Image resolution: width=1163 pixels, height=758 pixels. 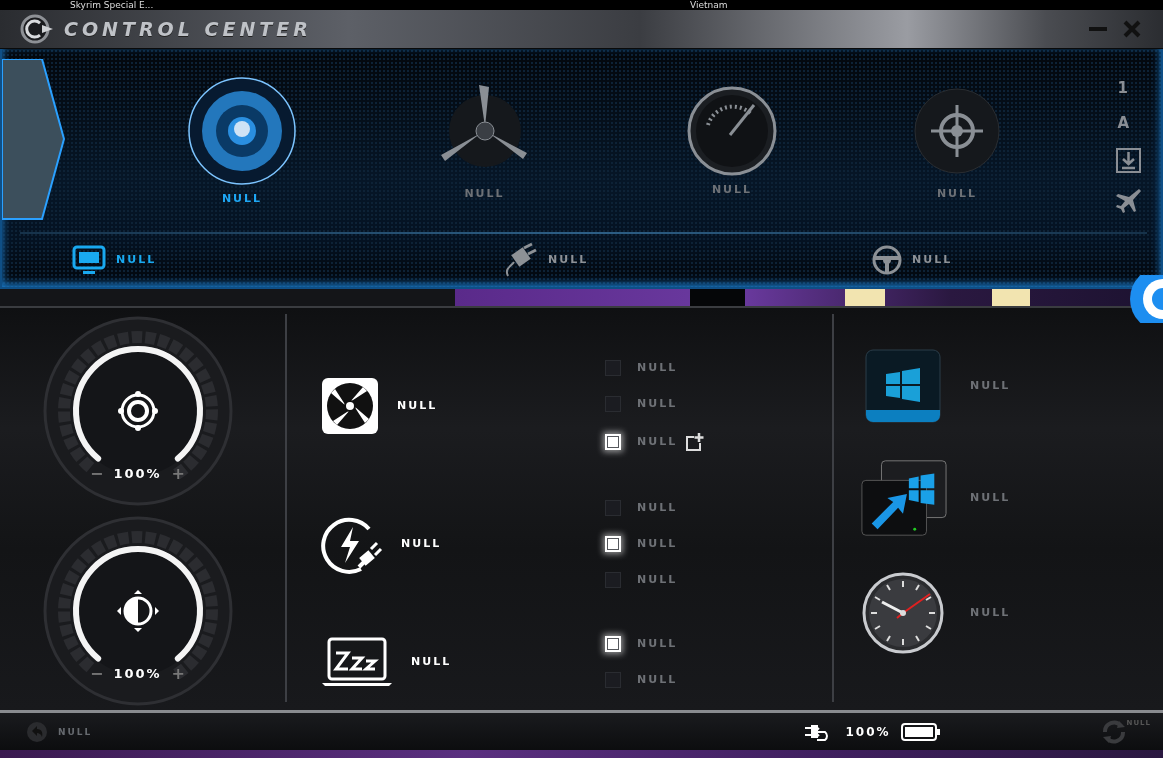 What do you see at coordinates (920, 731) in the screenshot?
I see `battery-icon` at bounding box center [920, 731].